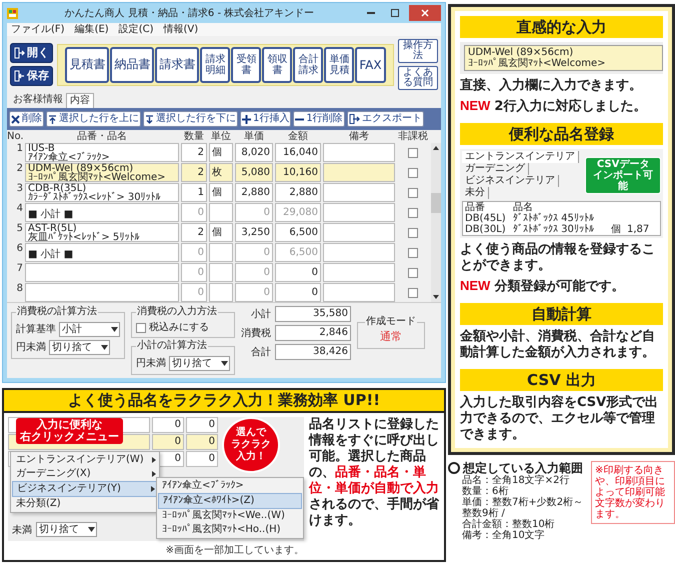 This screenshot has width=675, height=571. Describe the element at coordinates (299, 119) in the screenshot. I see `minus-icon` at that location.